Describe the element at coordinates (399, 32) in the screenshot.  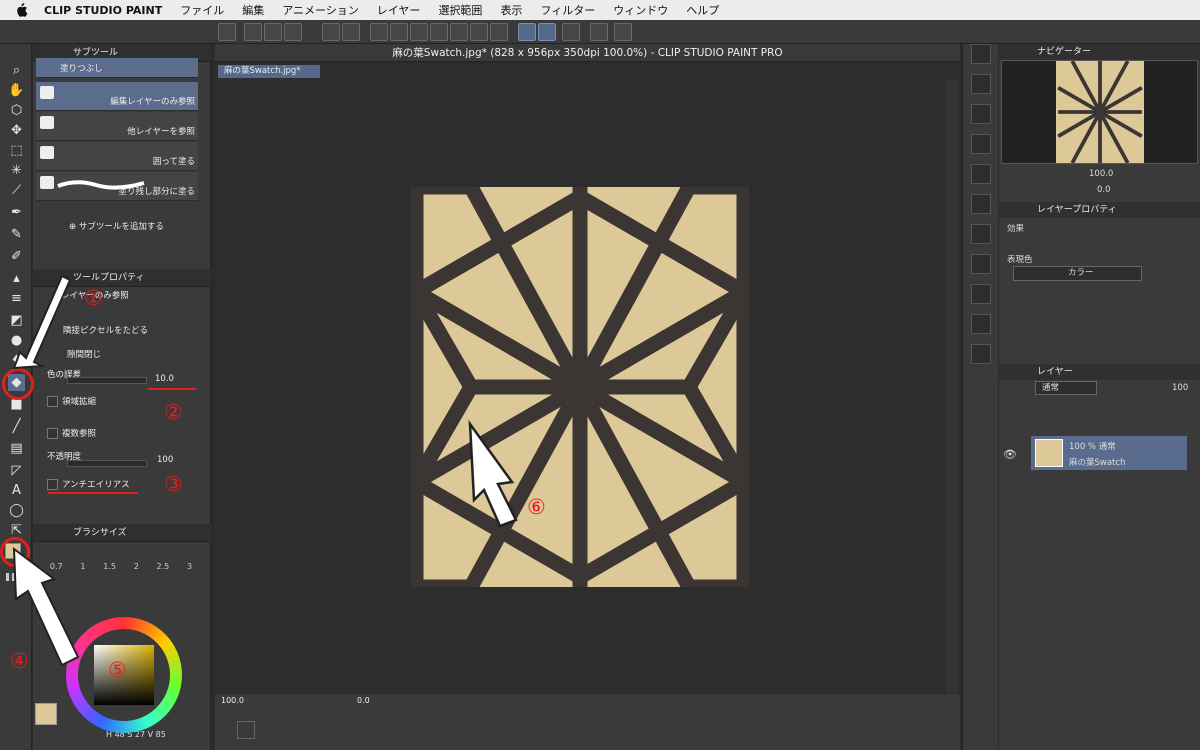
I see `clear-outside-icon` at that location.